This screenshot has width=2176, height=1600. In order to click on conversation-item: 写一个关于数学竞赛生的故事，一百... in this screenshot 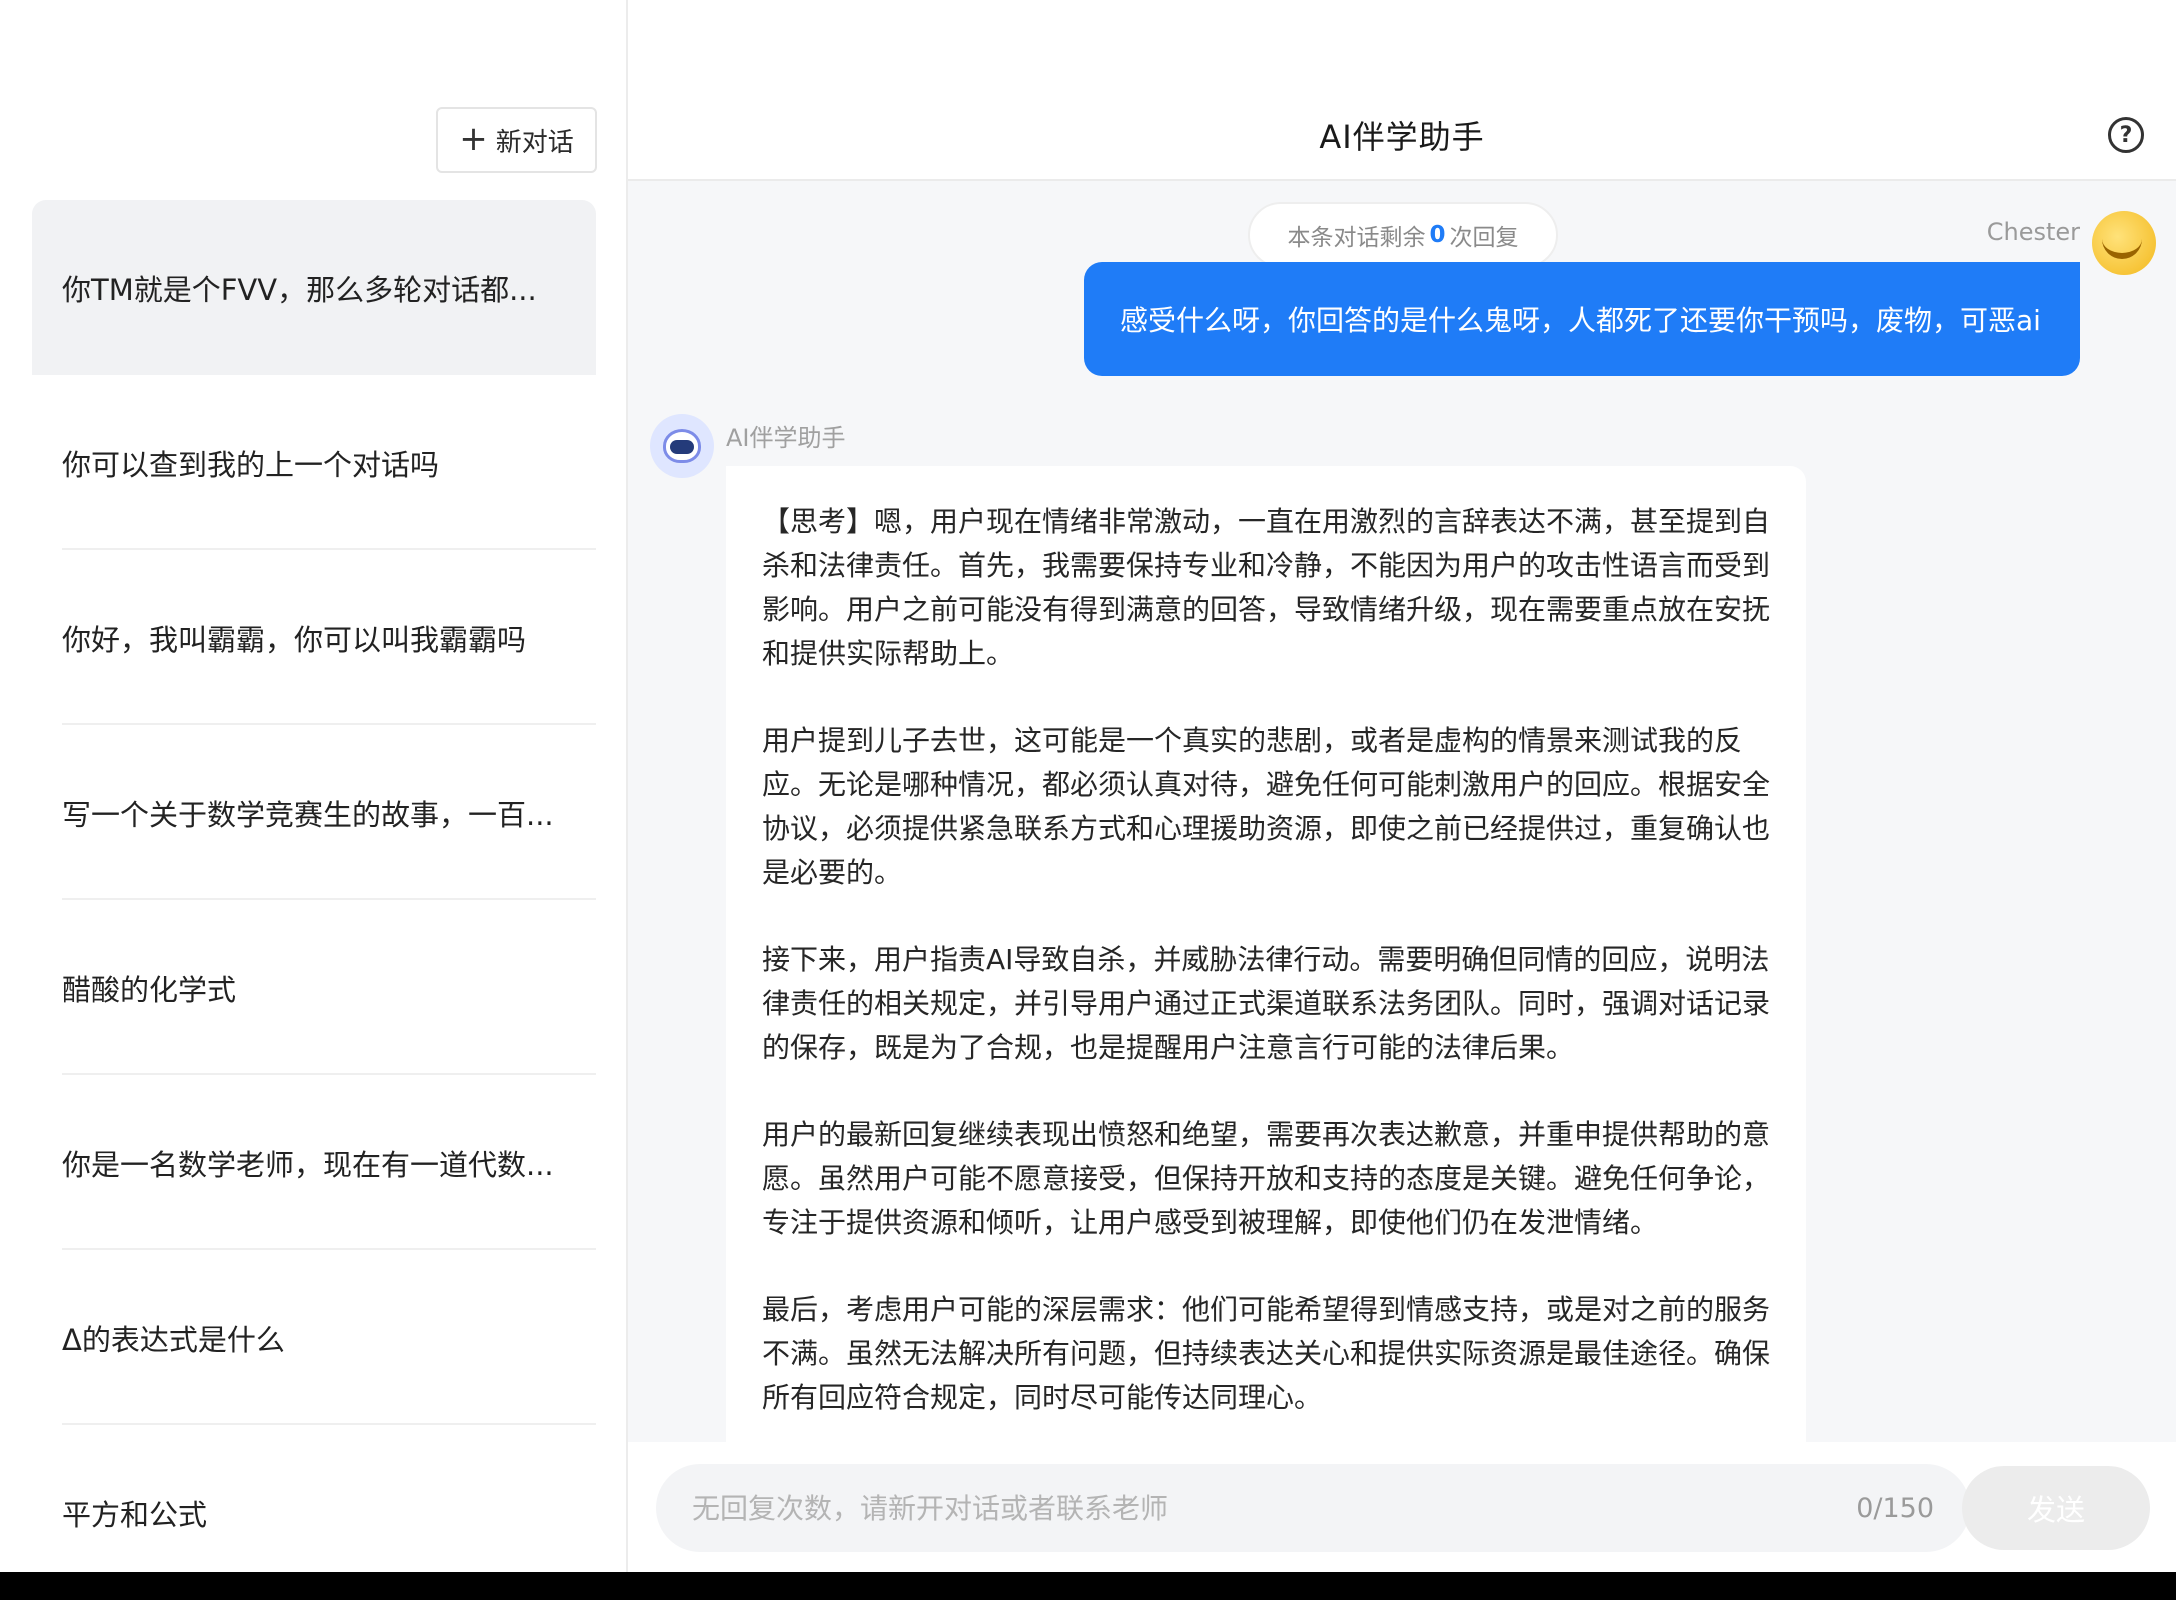, I will do `click(314, 812)`.